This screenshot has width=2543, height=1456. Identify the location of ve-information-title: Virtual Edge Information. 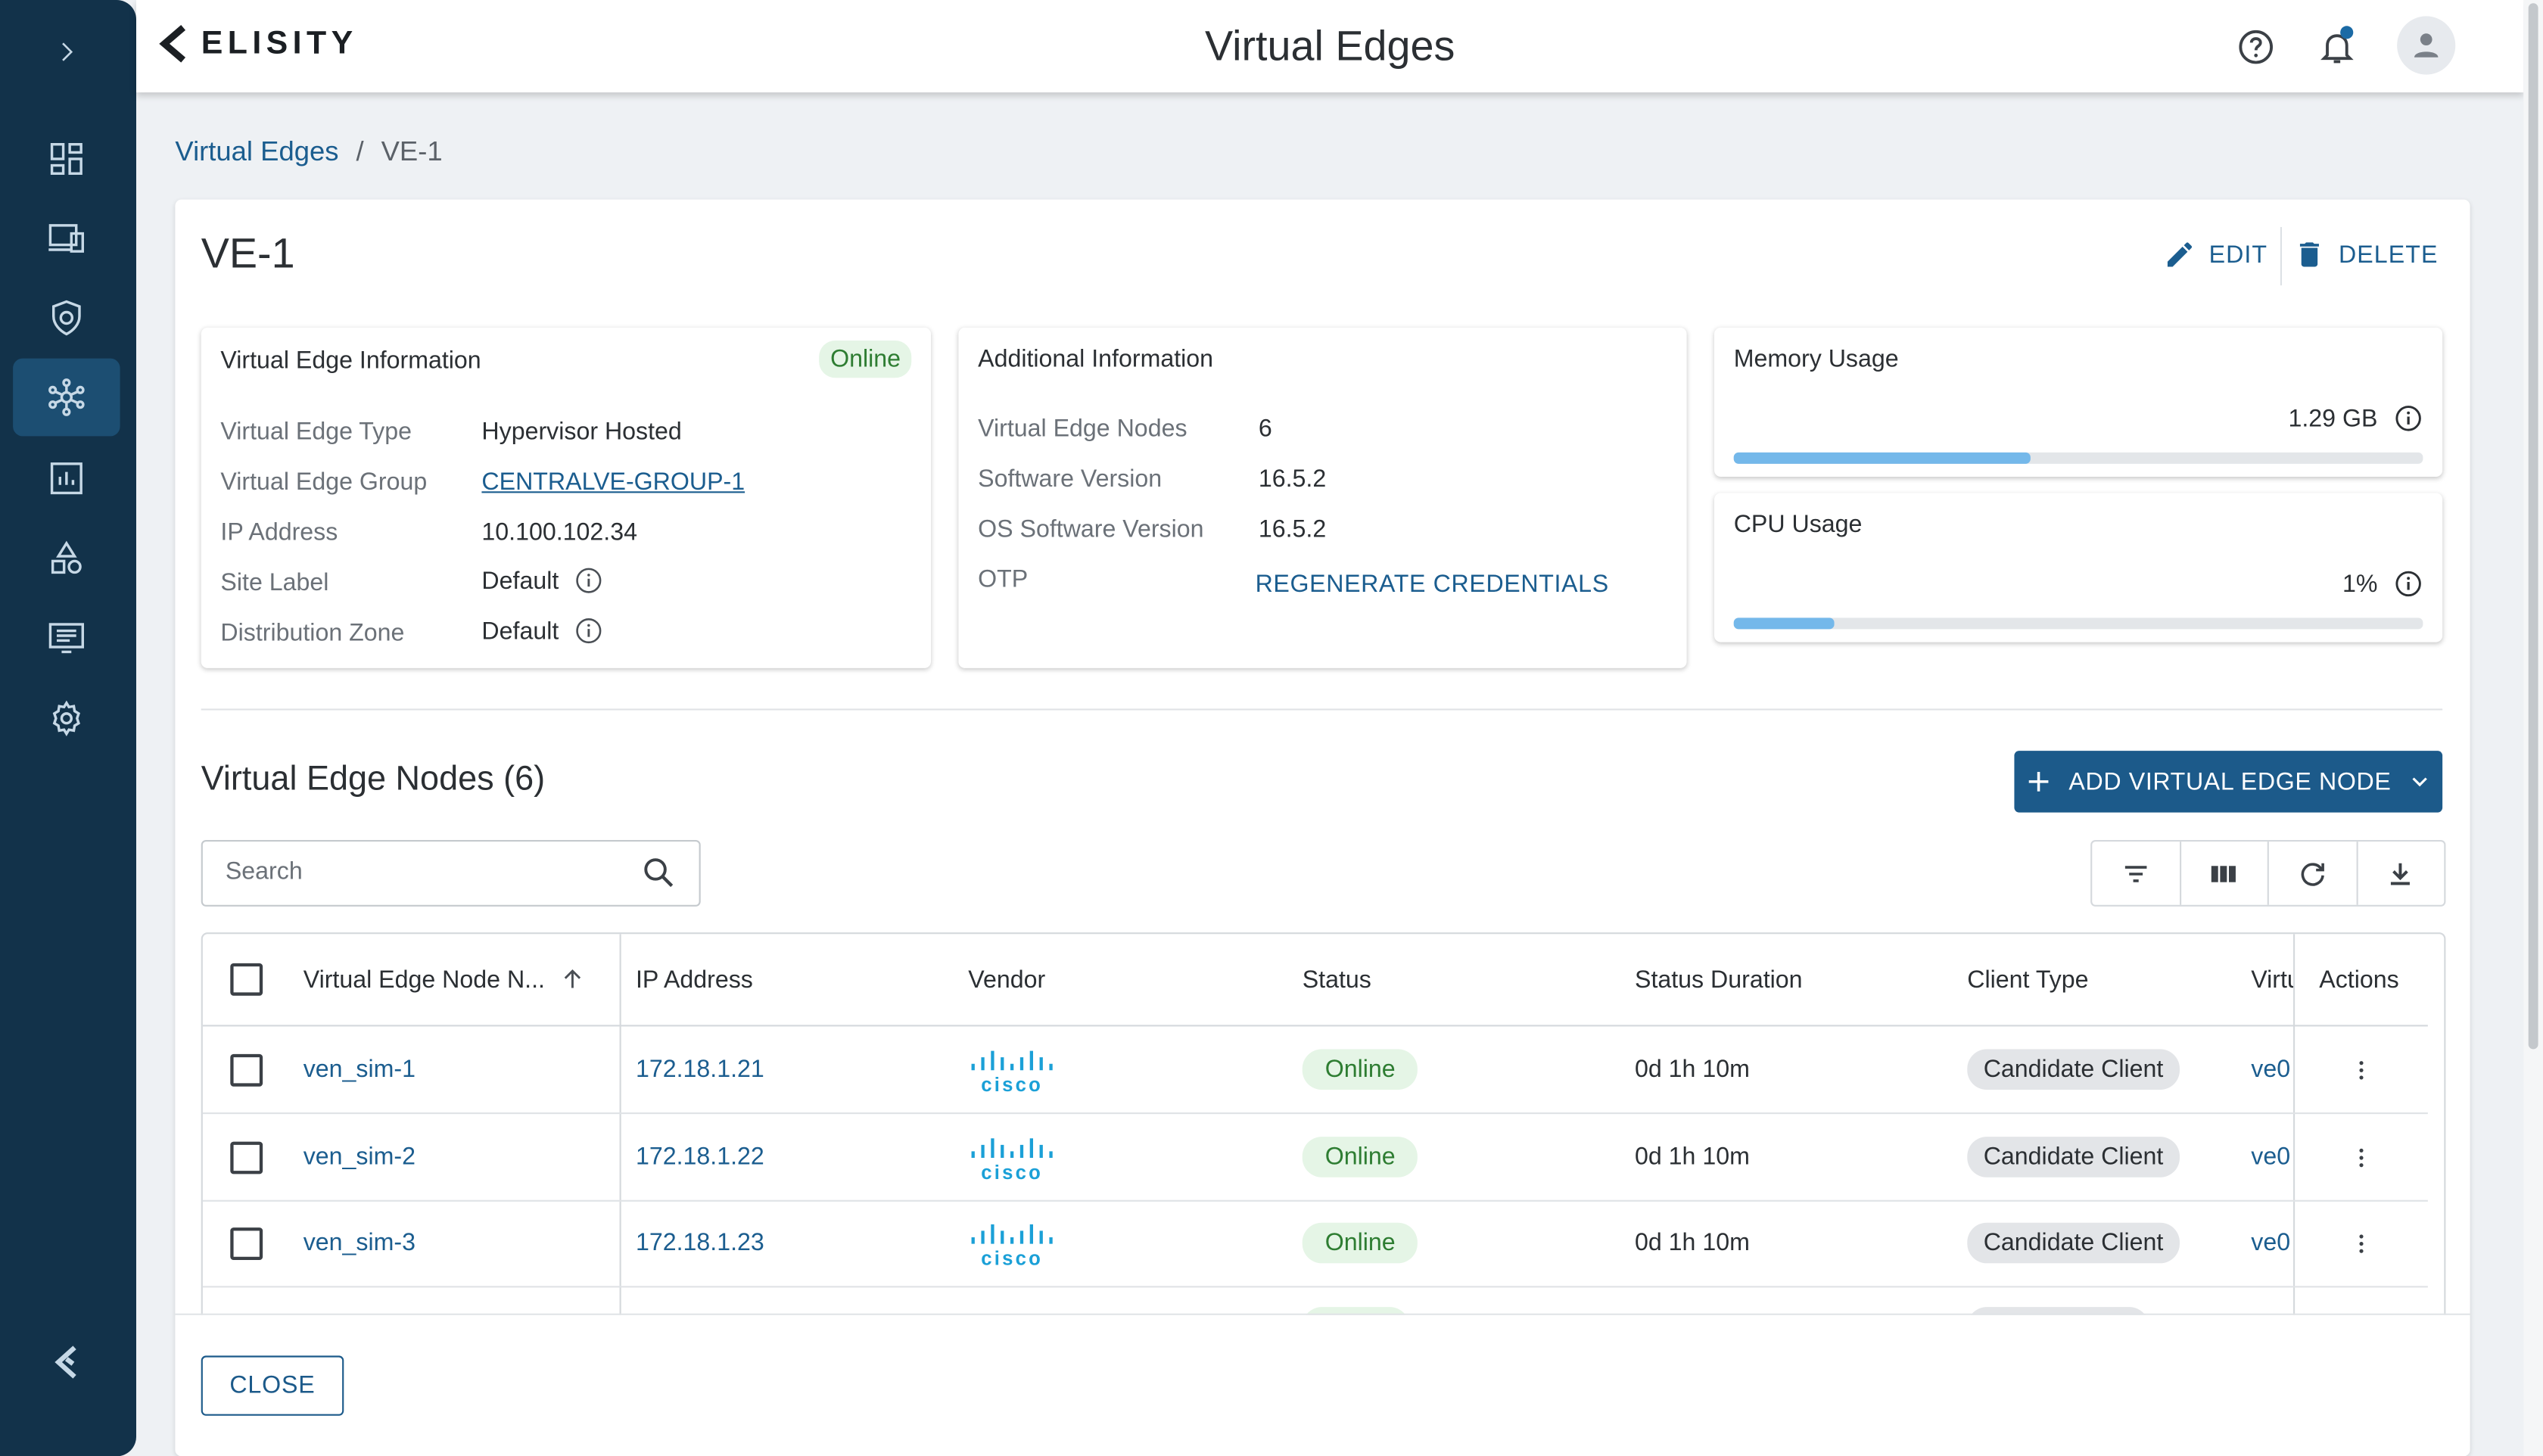
(350, 361).